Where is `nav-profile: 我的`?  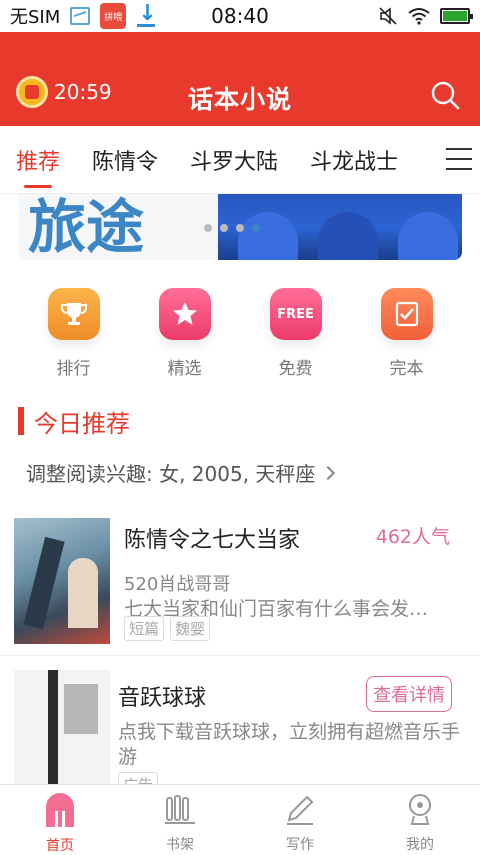 nav-profile: 我的 is located at coordinates (420, 819).